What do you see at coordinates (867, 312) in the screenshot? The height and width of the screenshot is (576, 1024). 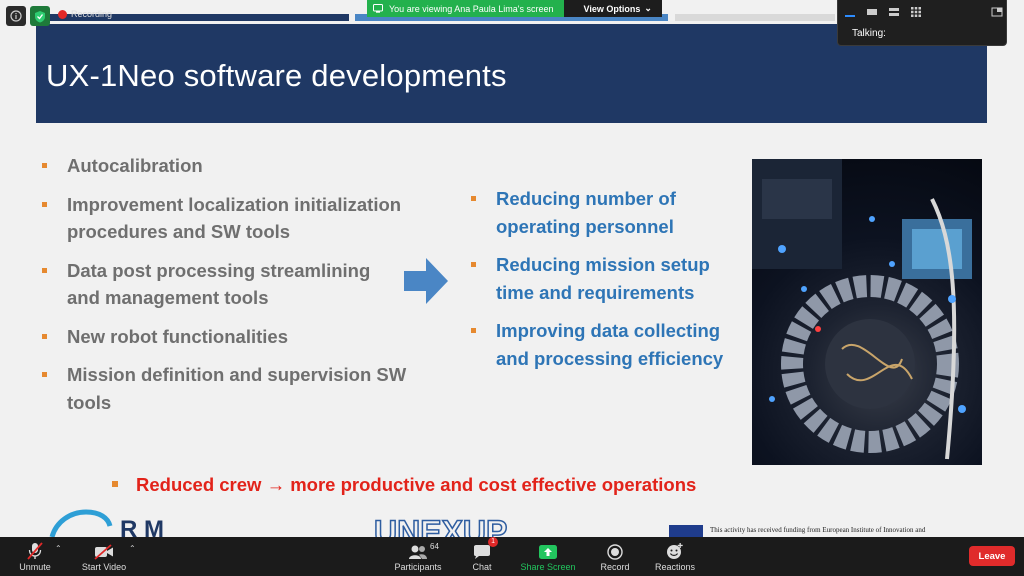 I see `robot-interior-photo` at bounding box center [867, 312].